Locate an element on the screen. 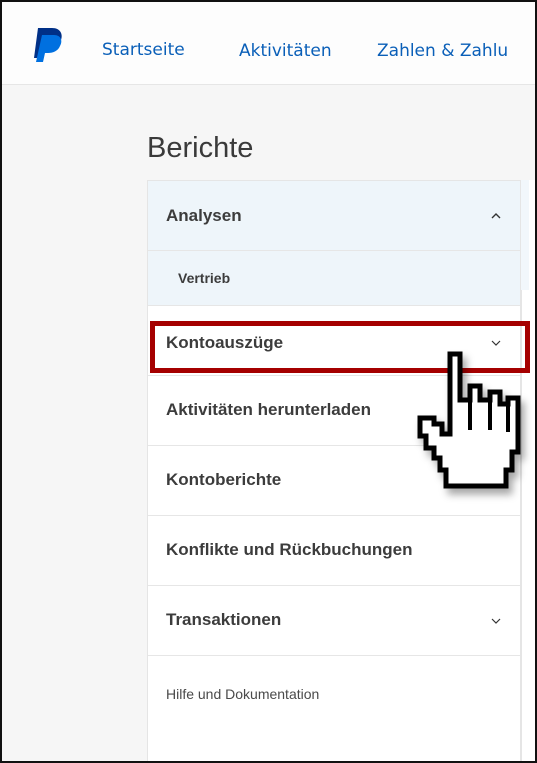  report-panel-tab is located at coordinates (525, 235).